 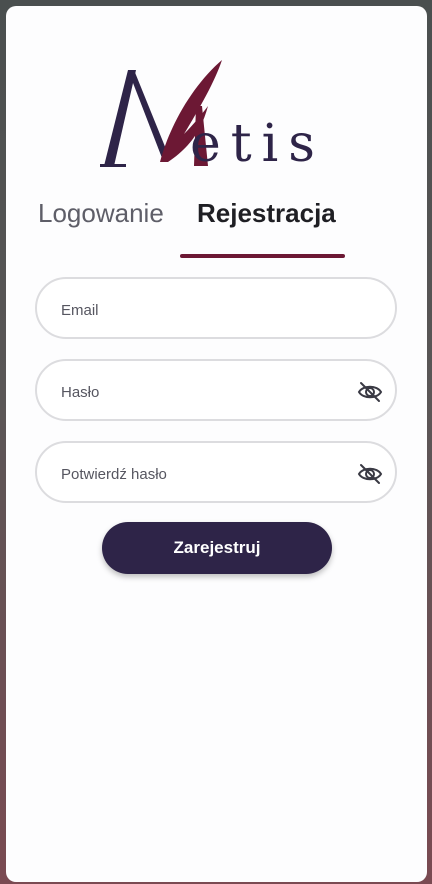 I want to click on email-field, so click(x=216, y=308).